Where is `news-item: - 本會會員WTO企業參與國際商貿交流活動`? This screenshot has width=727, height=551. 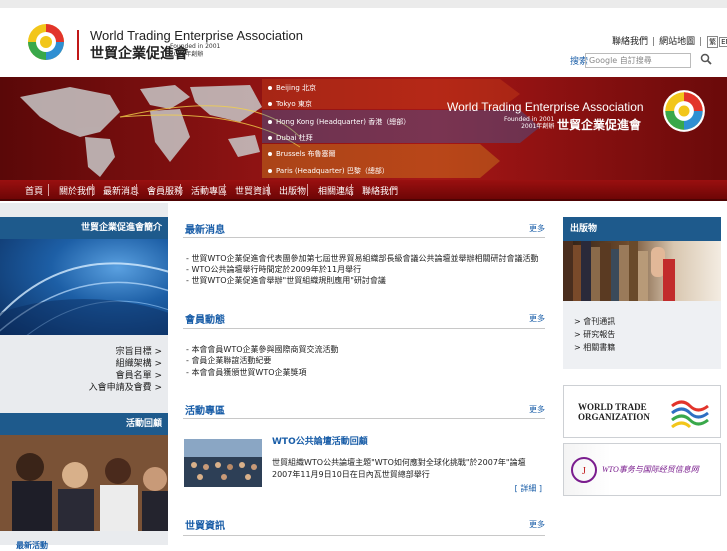
news-item: - 本會會員WTO企業參與國際商貿交流活動 is located at coordinates (262, 349).